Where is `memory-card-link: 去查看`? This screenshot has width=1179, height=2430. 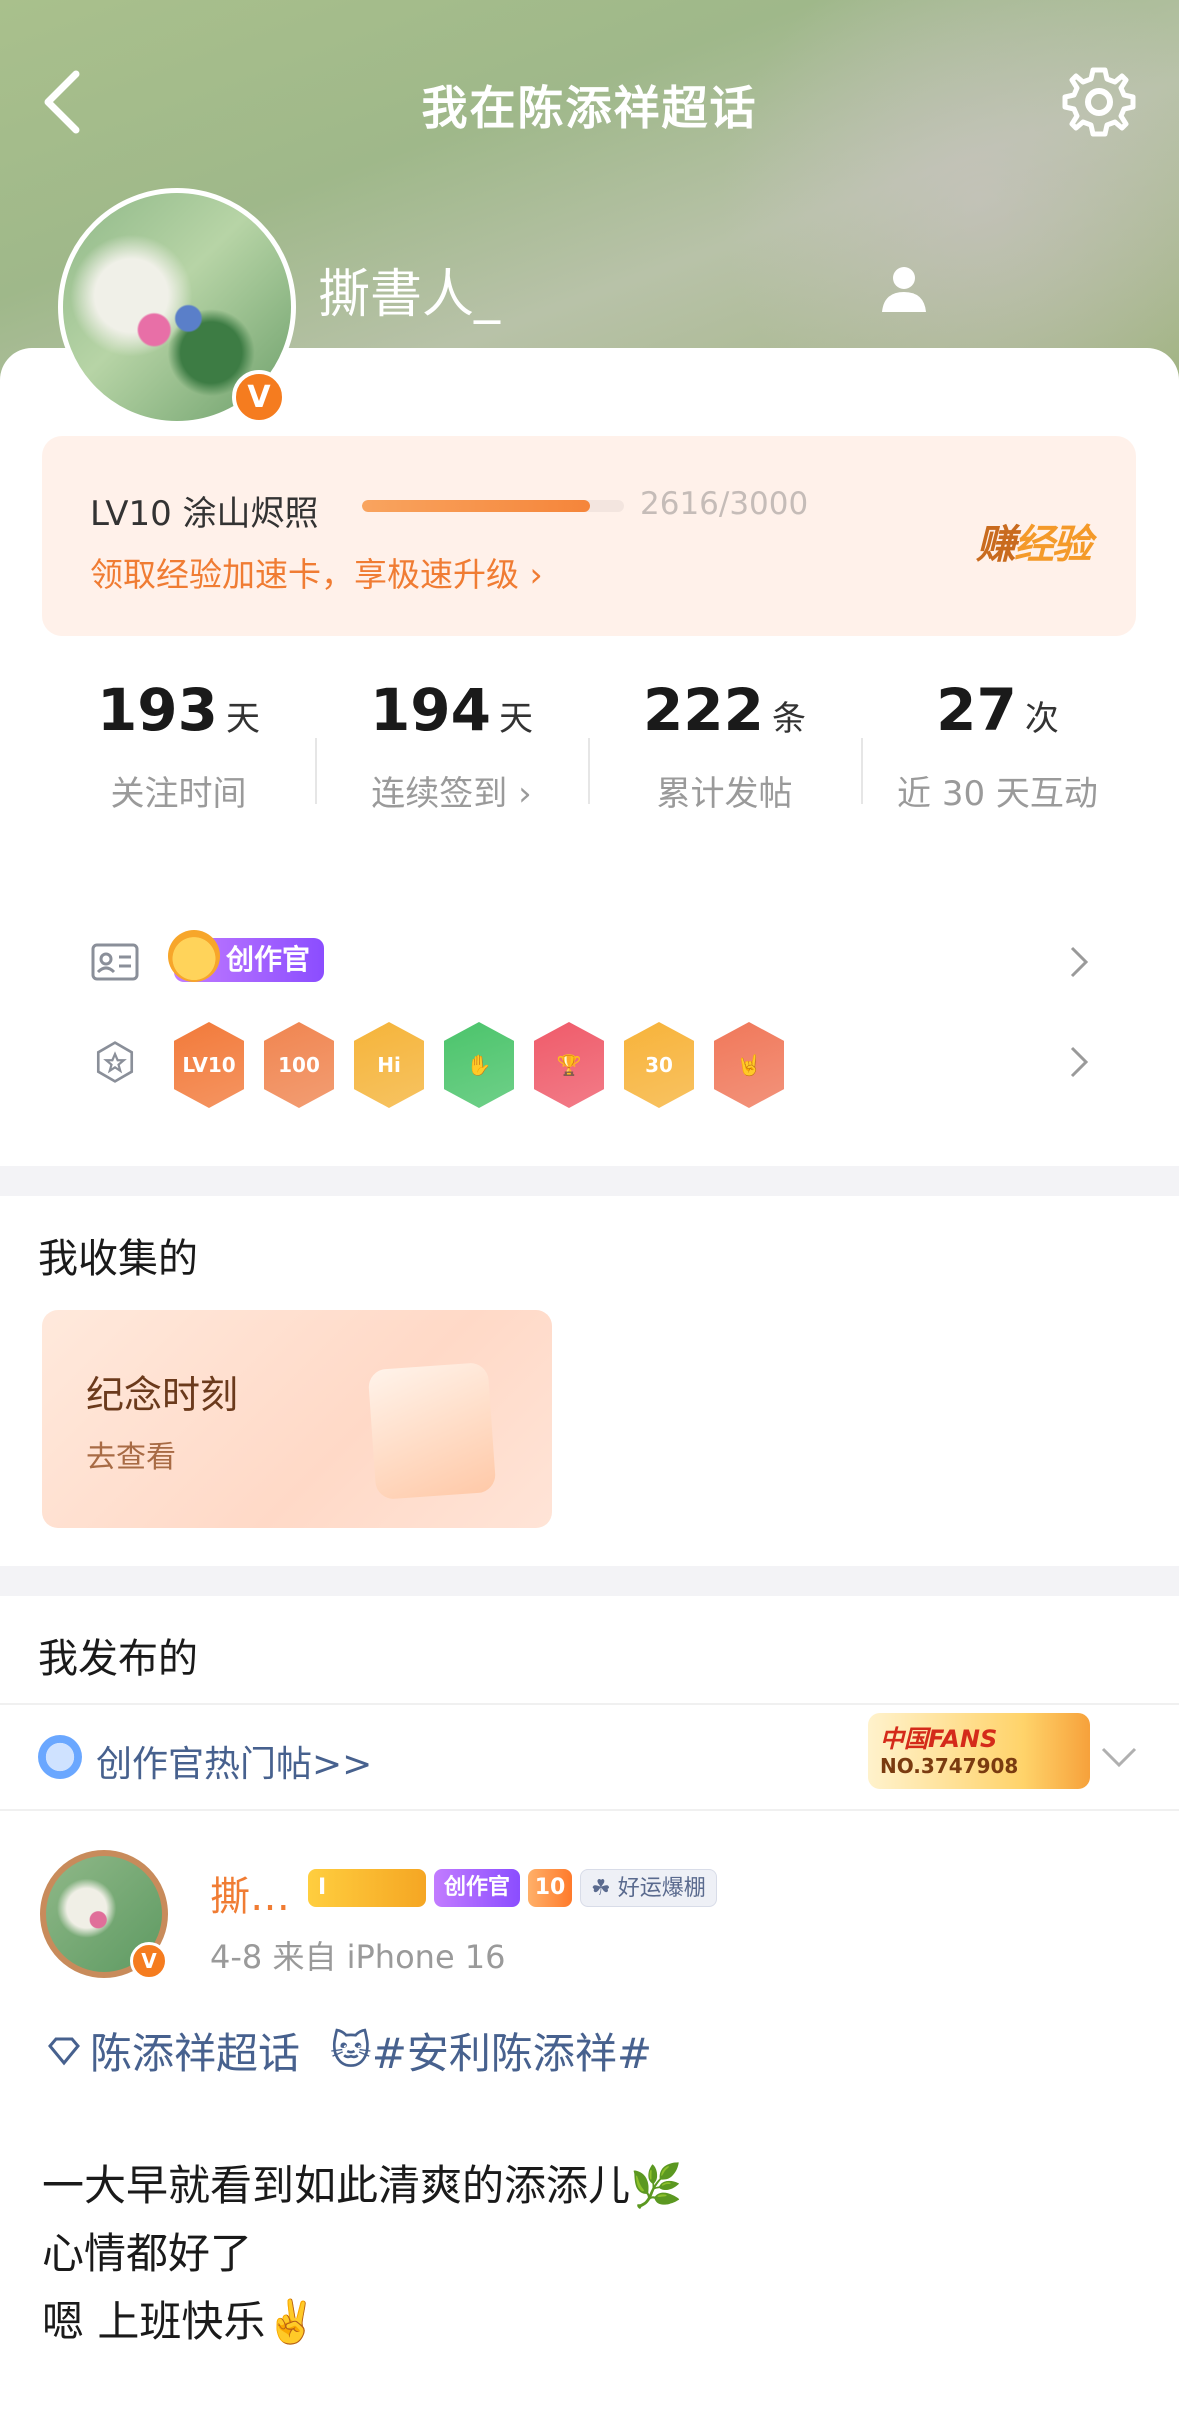
memory-card-link: 去查看 is located at coordinates (131, 1457).